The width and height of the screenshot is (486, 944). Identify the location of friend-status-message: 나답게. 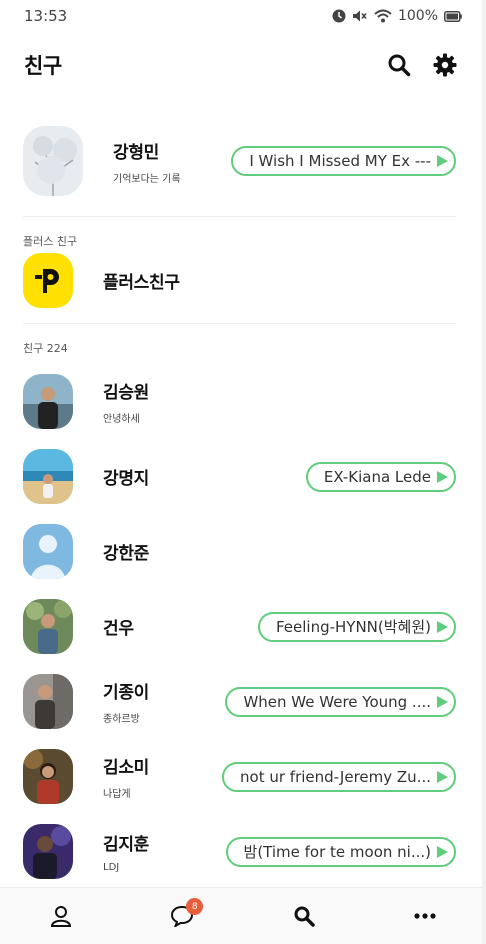
(117, 794).